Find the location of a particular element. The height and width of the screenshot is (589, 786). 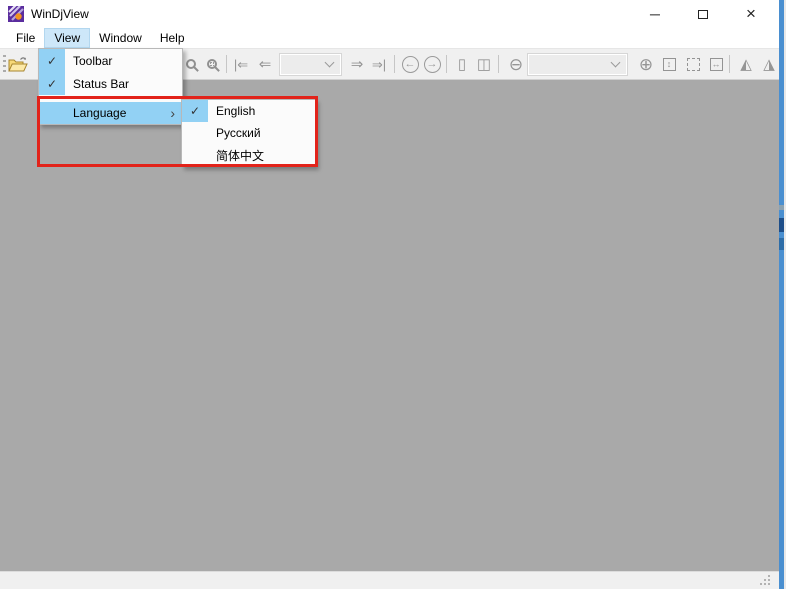

fit-width-button: ↔ is located at coordinates (716, 64).